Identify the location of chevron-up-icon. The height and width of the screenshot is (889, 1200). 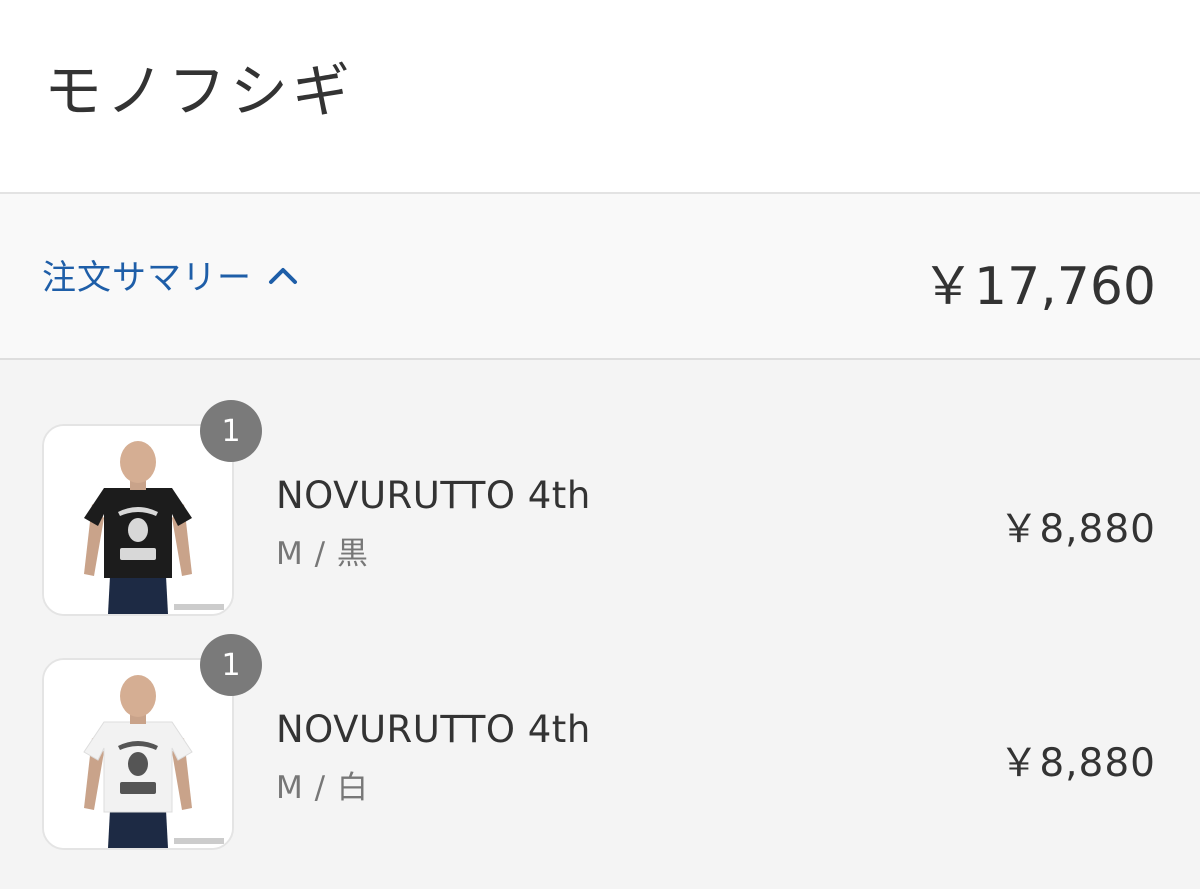
(283, 274).